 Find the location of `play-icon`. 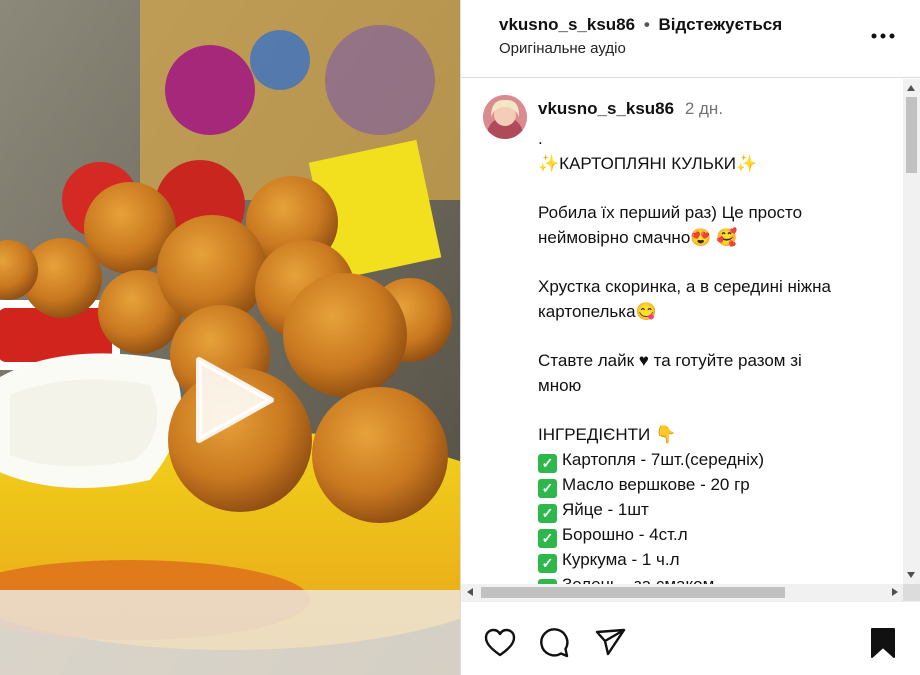

play-icon is located at coordinates (235, 400).